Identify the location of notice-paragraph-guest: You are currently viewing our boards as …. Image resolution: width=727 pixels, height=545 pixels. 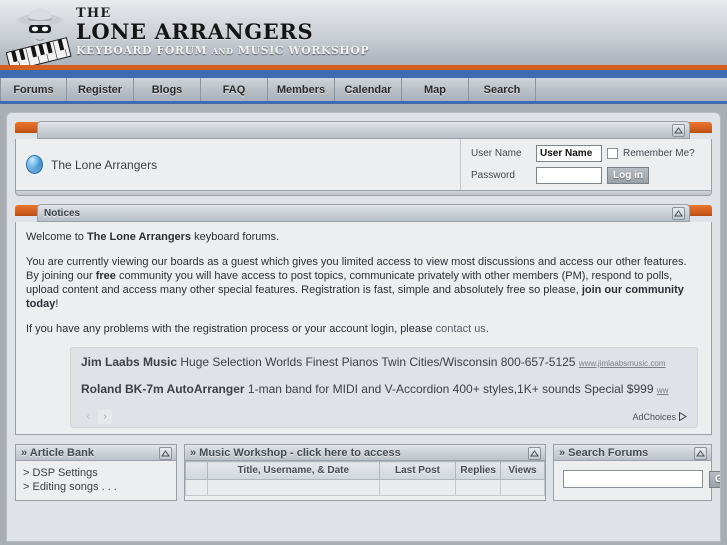
(363, 283).